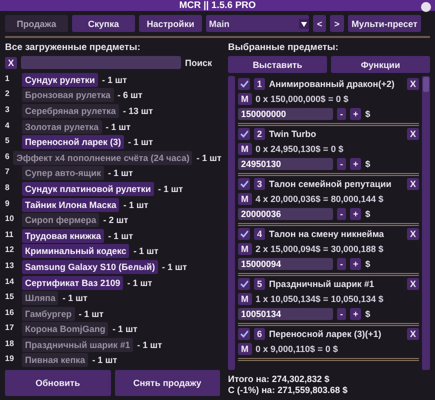 The image size is (435, 400). Describe the element at coordinates (10, 281) in the screenshot. I see `item-number: 14` at that location.